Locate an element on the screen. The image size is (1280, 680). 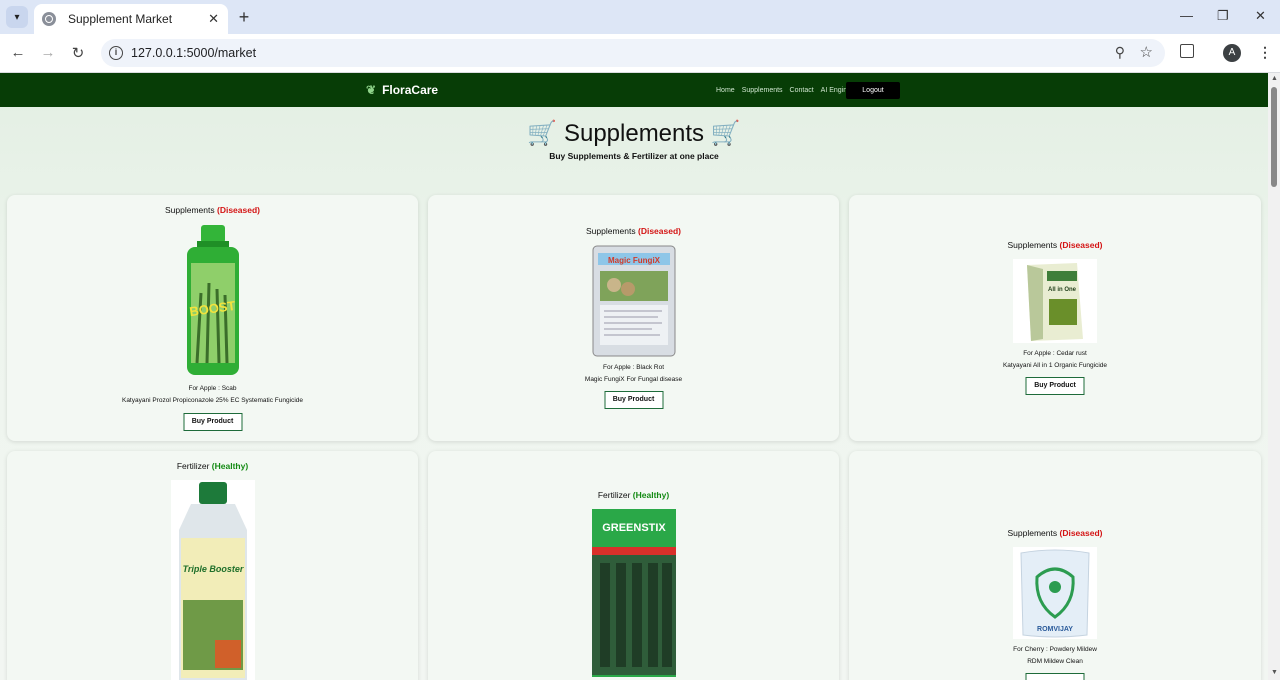
scroll-down-icon: ▼ is located at coordinates (1274, 672).